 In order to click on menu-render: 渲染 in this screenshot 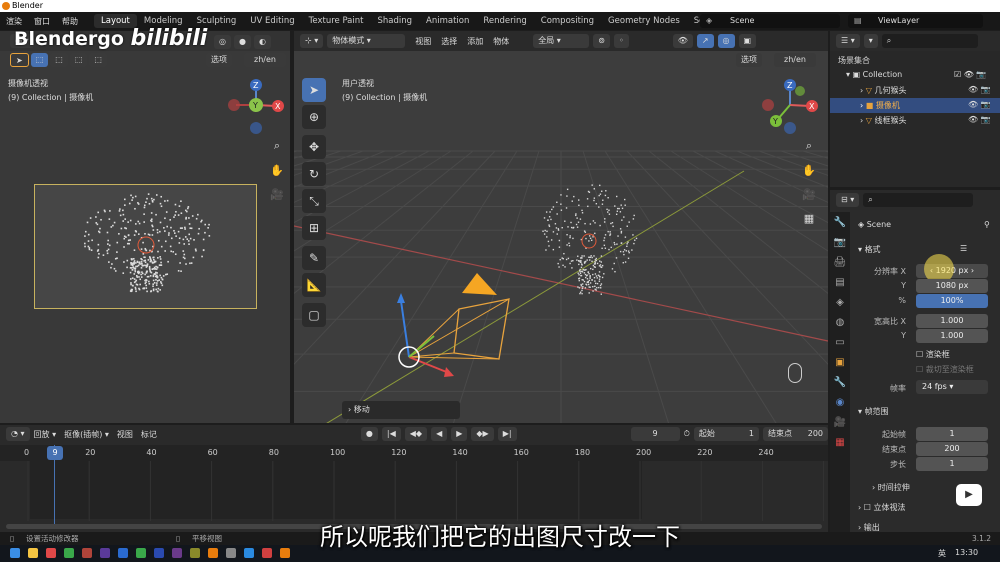, I will do `click(14, 21)`.